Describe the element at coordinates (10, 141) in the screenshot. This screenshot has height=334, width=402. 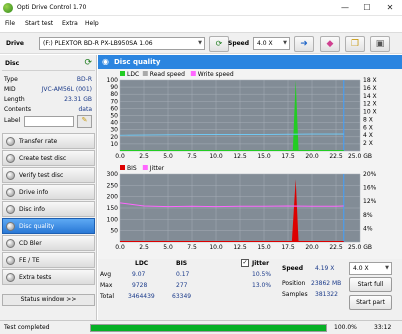
I see `transfer-rate-icon` at that location.